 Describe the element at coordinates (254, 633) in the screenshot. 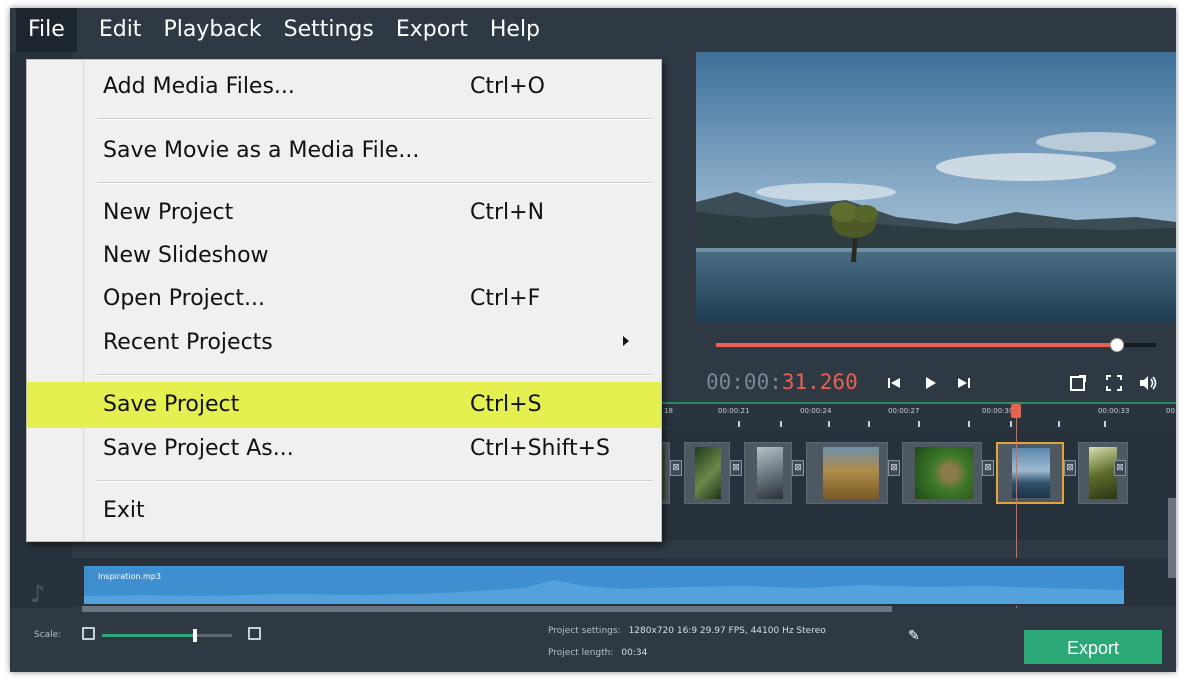

I see `zoom-in-icon` at that location.